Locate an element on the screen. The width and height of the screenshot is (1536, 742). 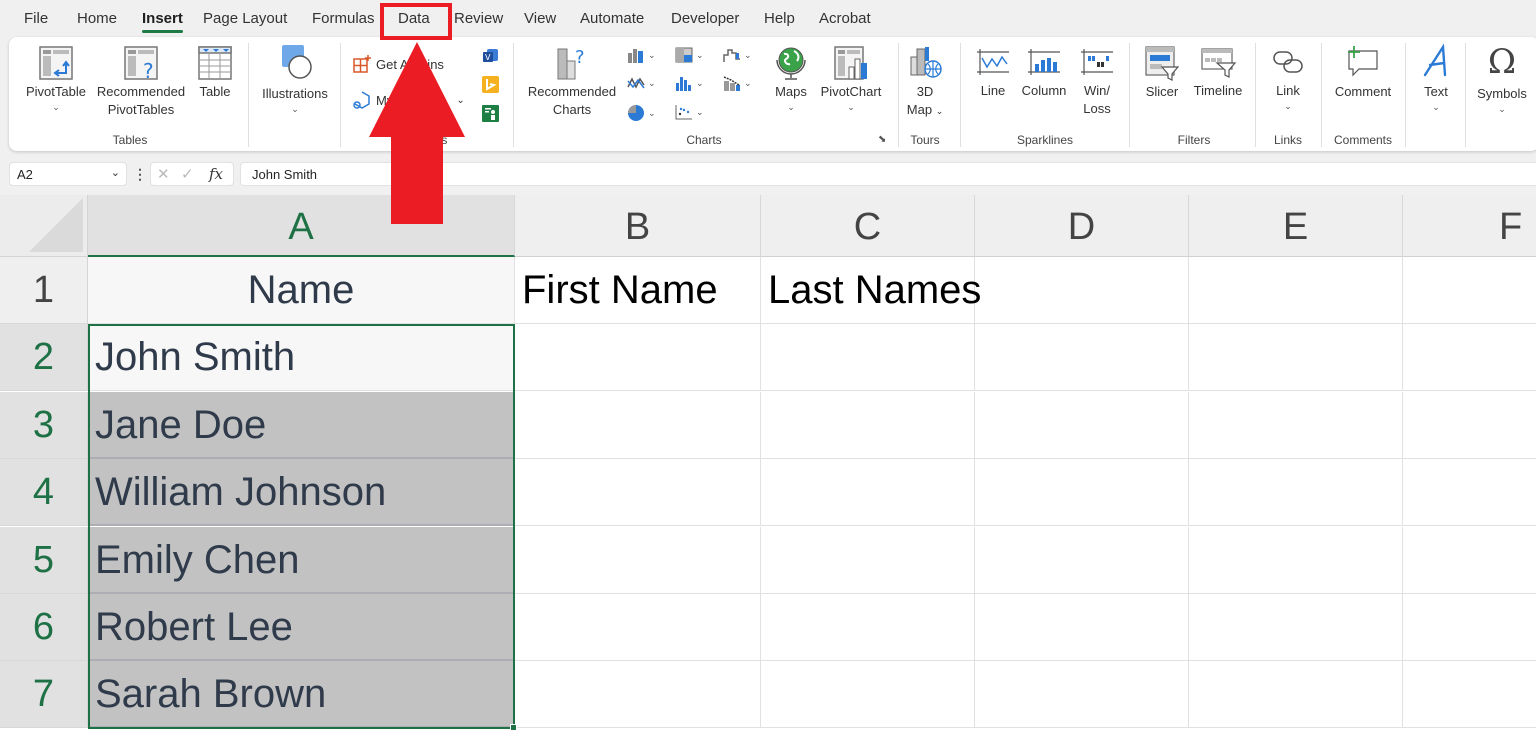
cell-a5: Emily Chen is located at coordinates (301, 560).